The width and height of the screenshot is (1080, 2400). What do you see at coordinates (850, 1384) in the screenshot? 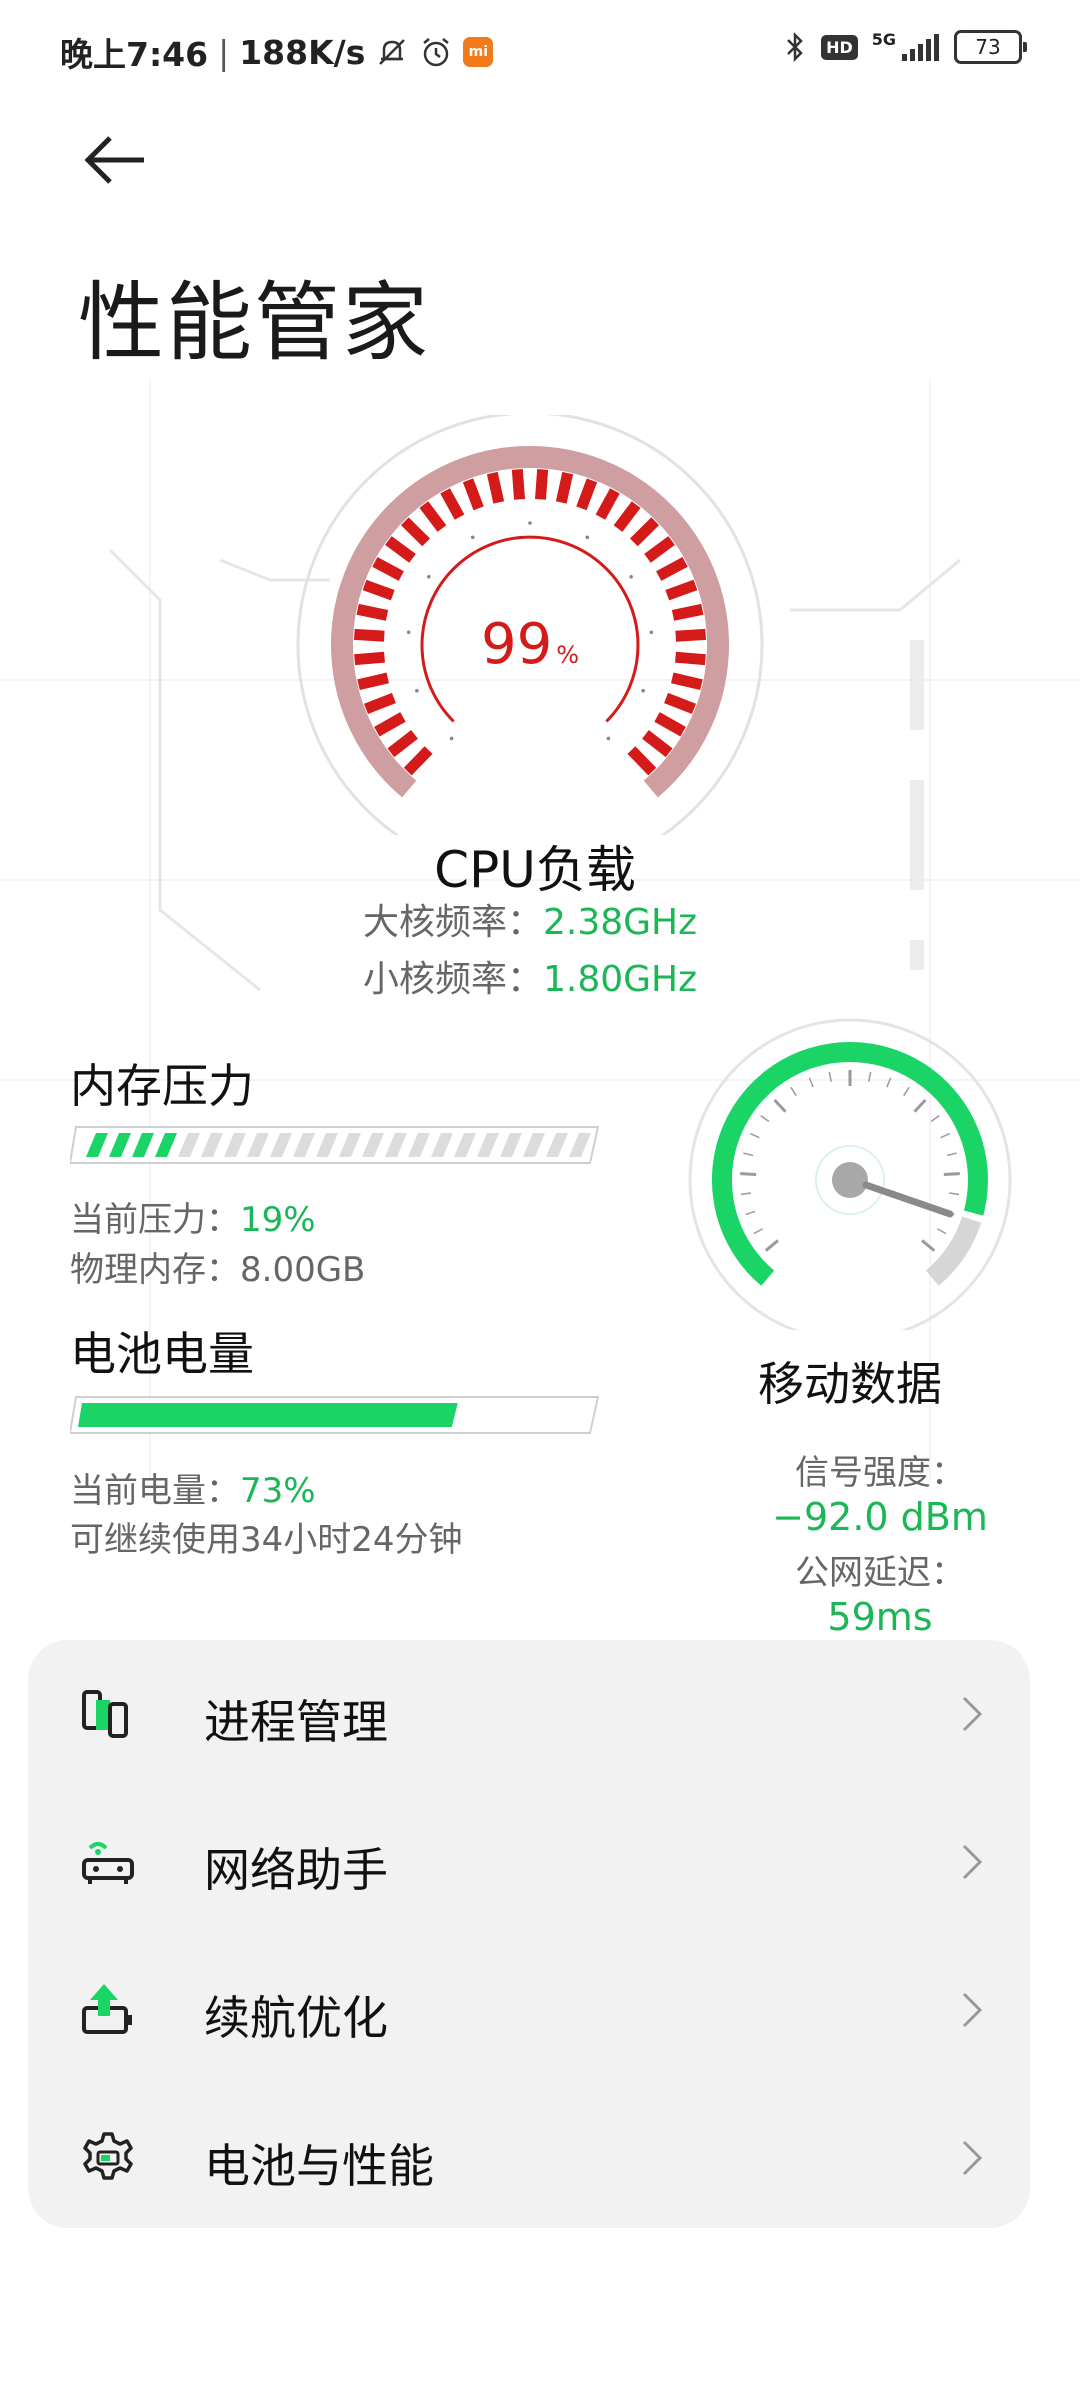
I see `mobile-data-title: 移动数据` at bounding box center [850, 1384].